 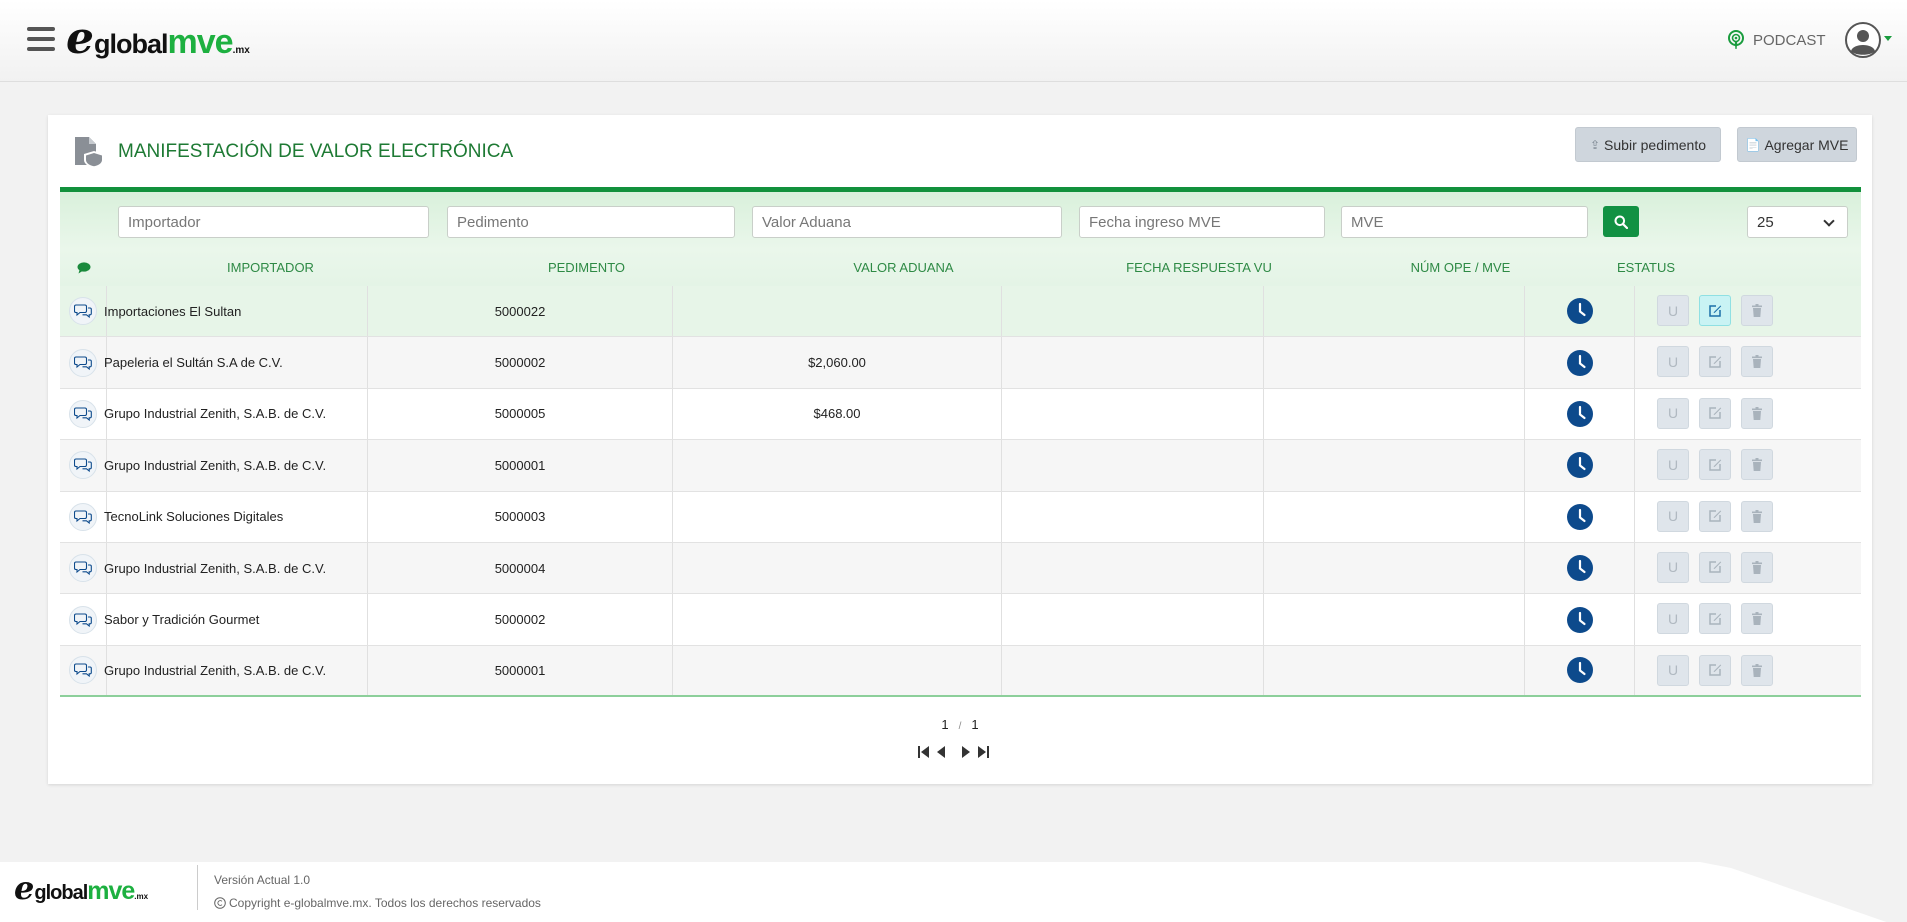 I want to click on footer-logo-e: e, so click(x=24, y=888).